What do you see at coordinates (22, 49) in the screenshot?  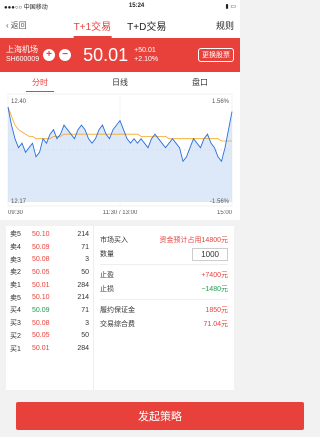 I see `stock-name: 上海机场` at bounding box center [22, 49].